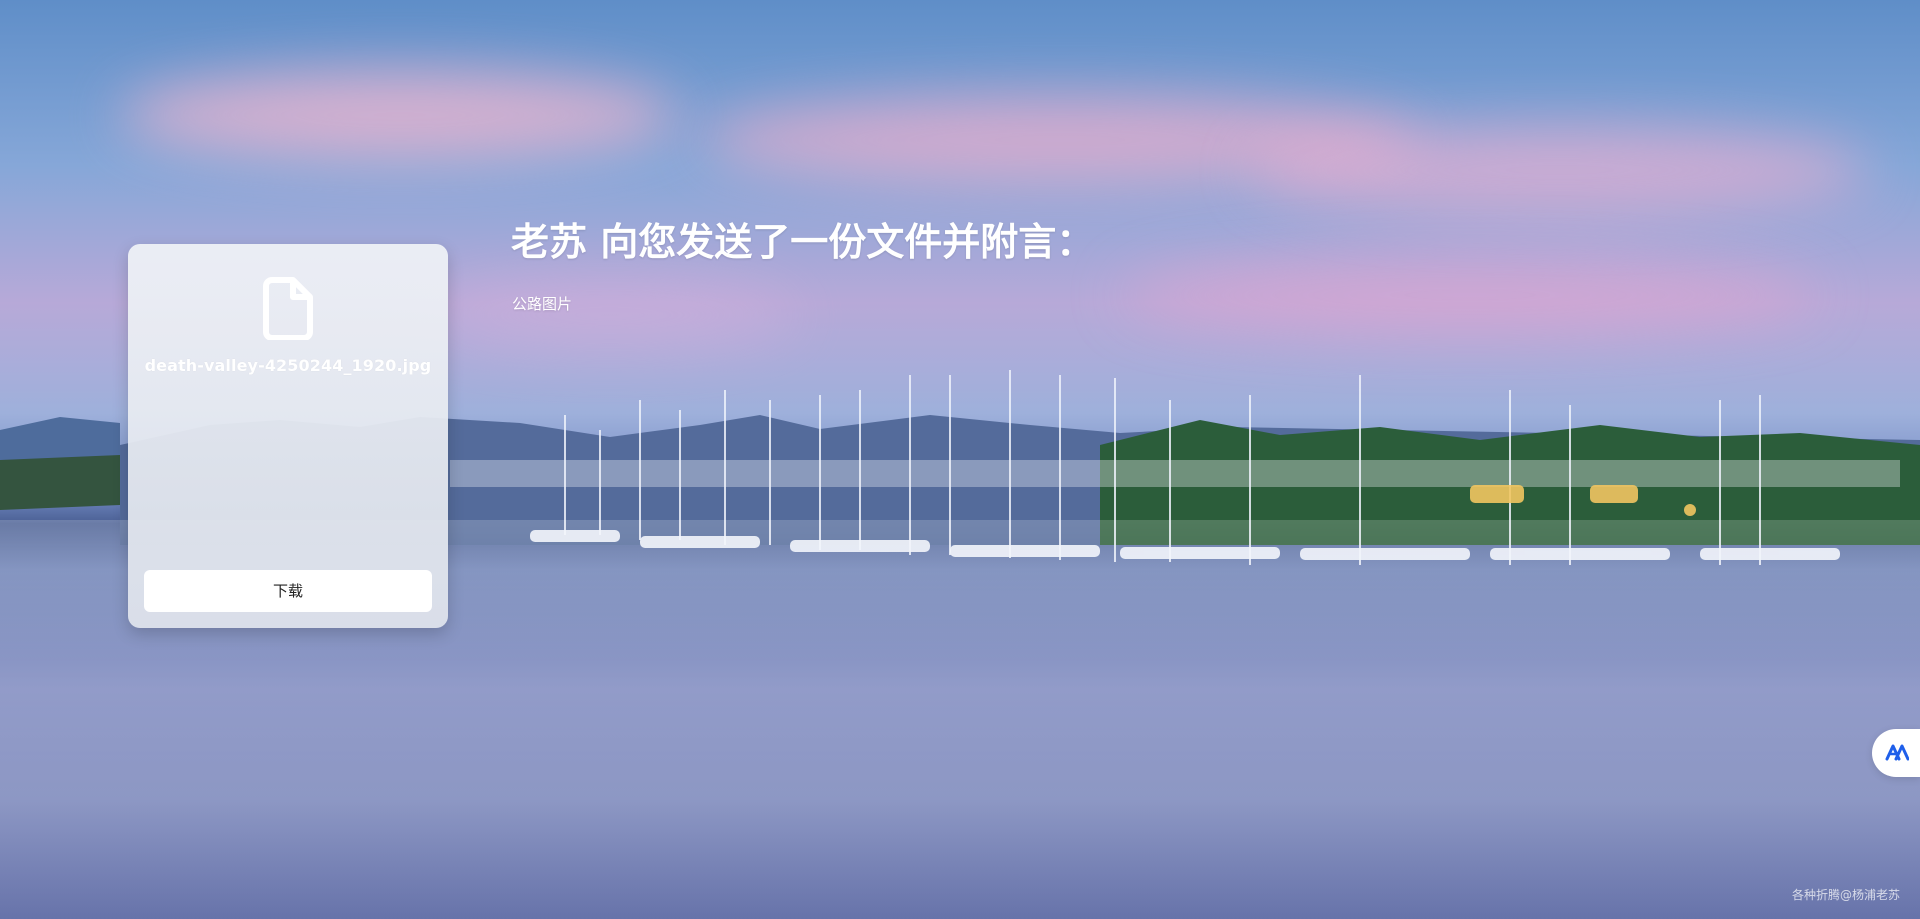  I want to click on file-name: death-valley-4250244_1920.jpg, so click(288, 365).